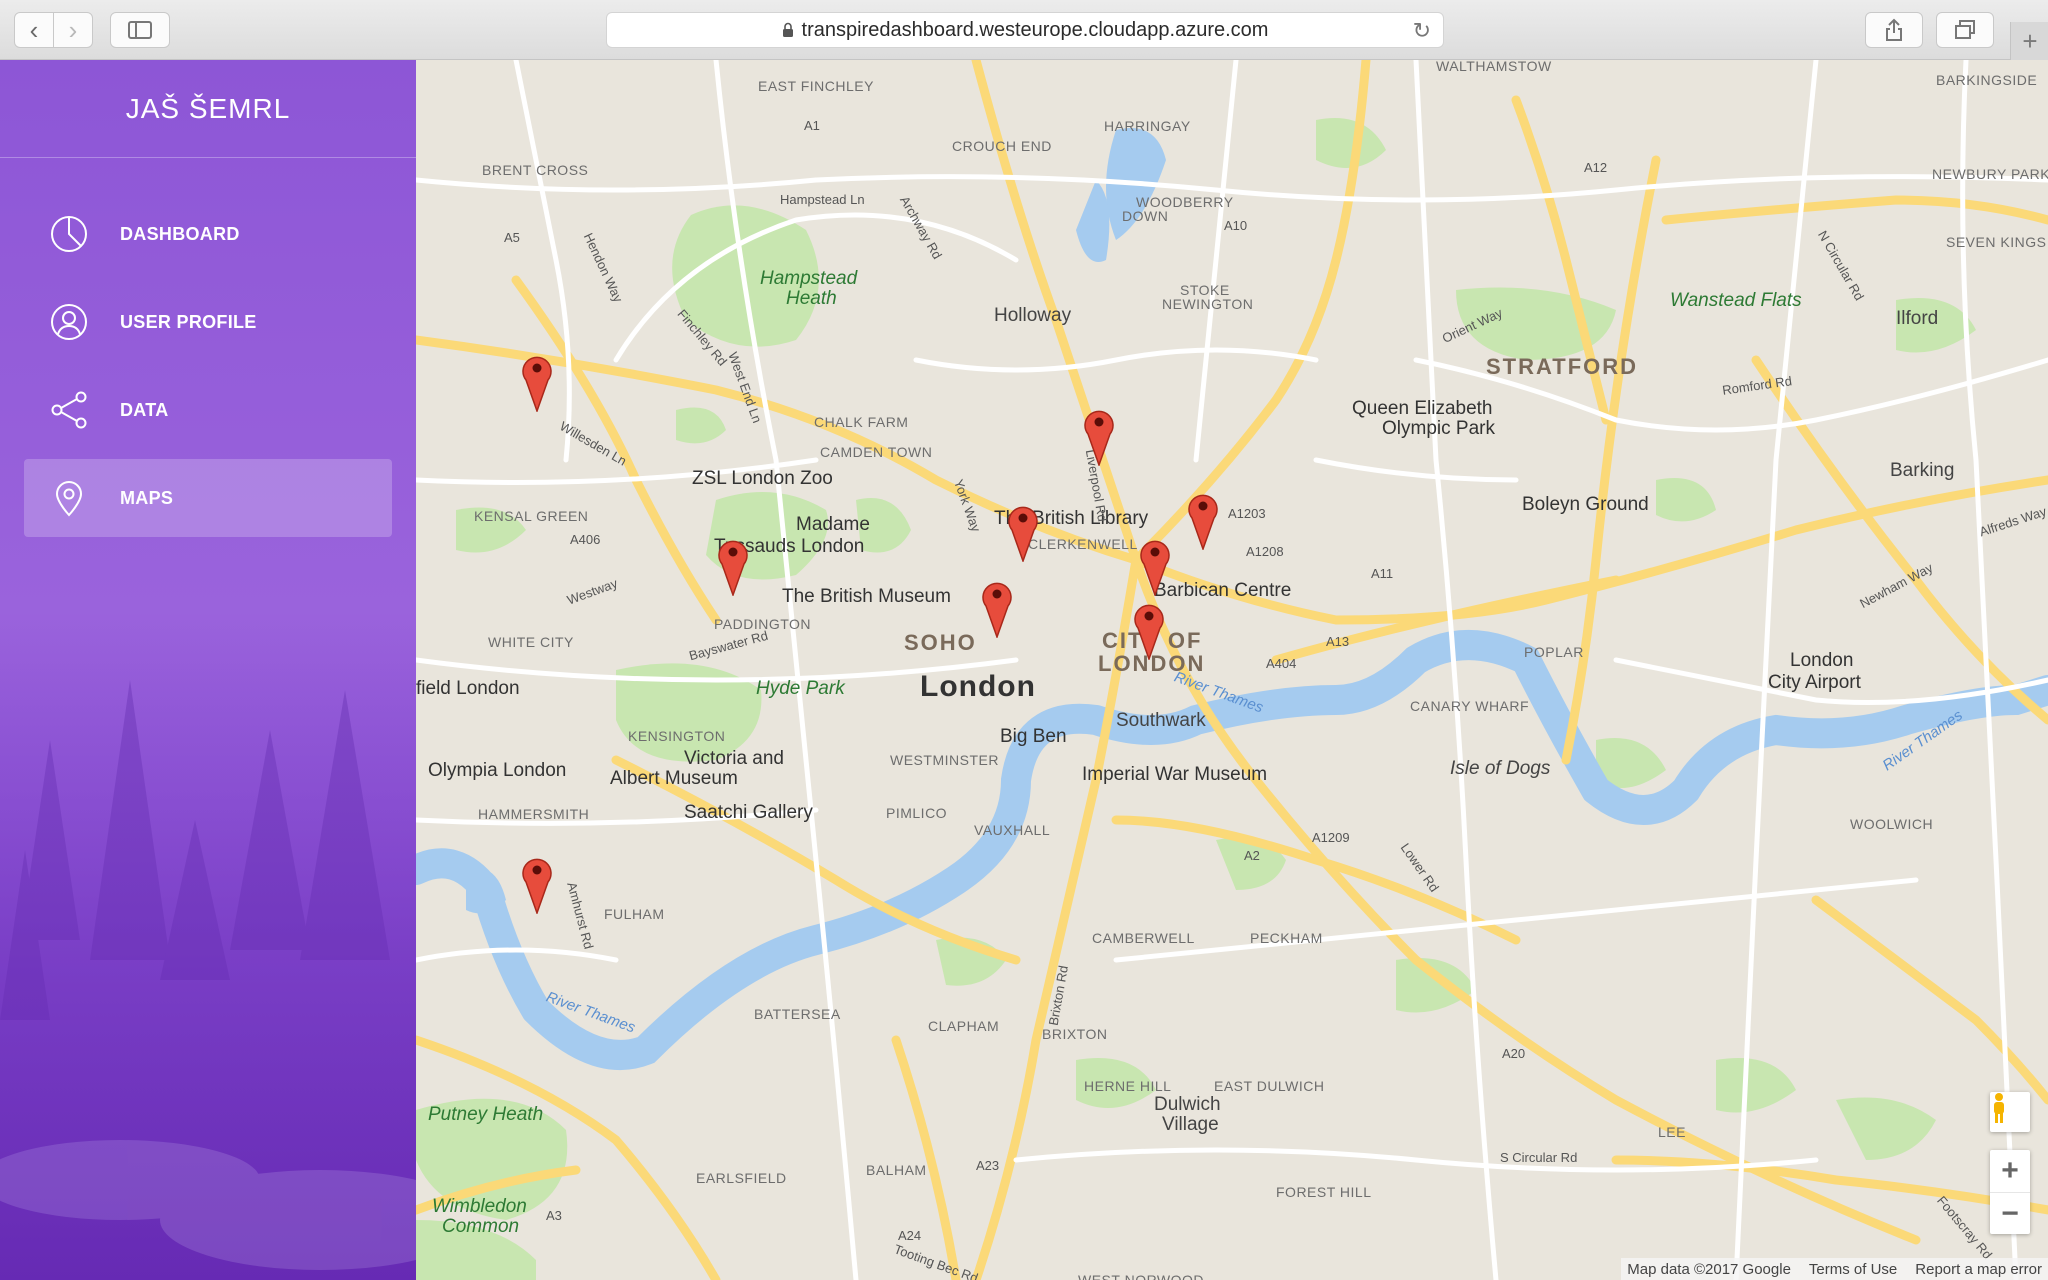  What do you see at coordinates (208, 234) in the screenshot?
I see `sidebar-item-dashboard: DASHBOARD` at bounding box center [208, 234].